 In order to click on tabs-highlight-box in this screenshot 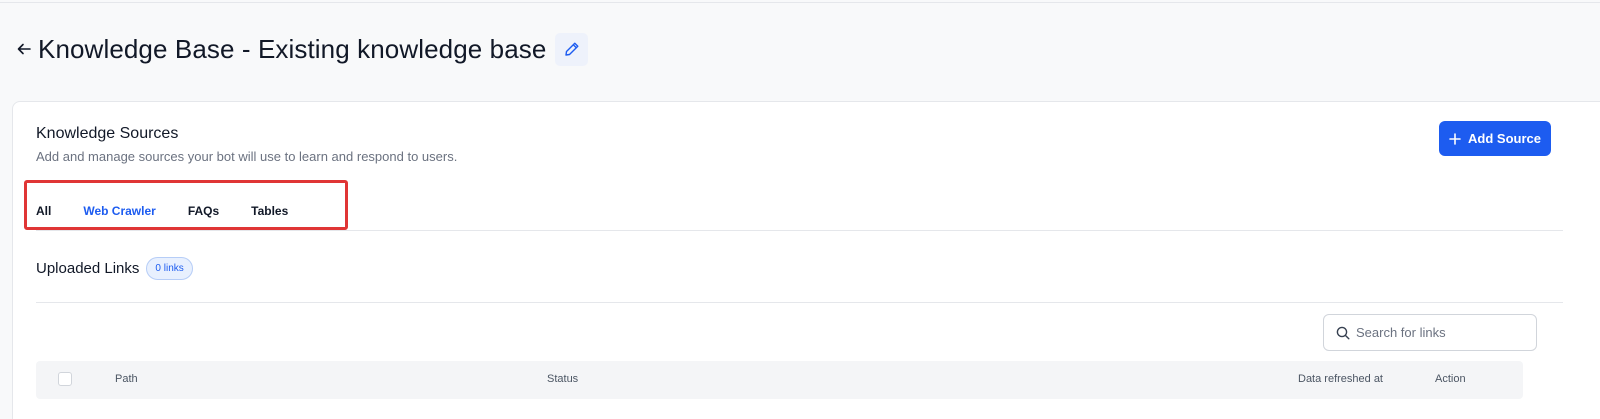, I will do `click(186, 205)`.